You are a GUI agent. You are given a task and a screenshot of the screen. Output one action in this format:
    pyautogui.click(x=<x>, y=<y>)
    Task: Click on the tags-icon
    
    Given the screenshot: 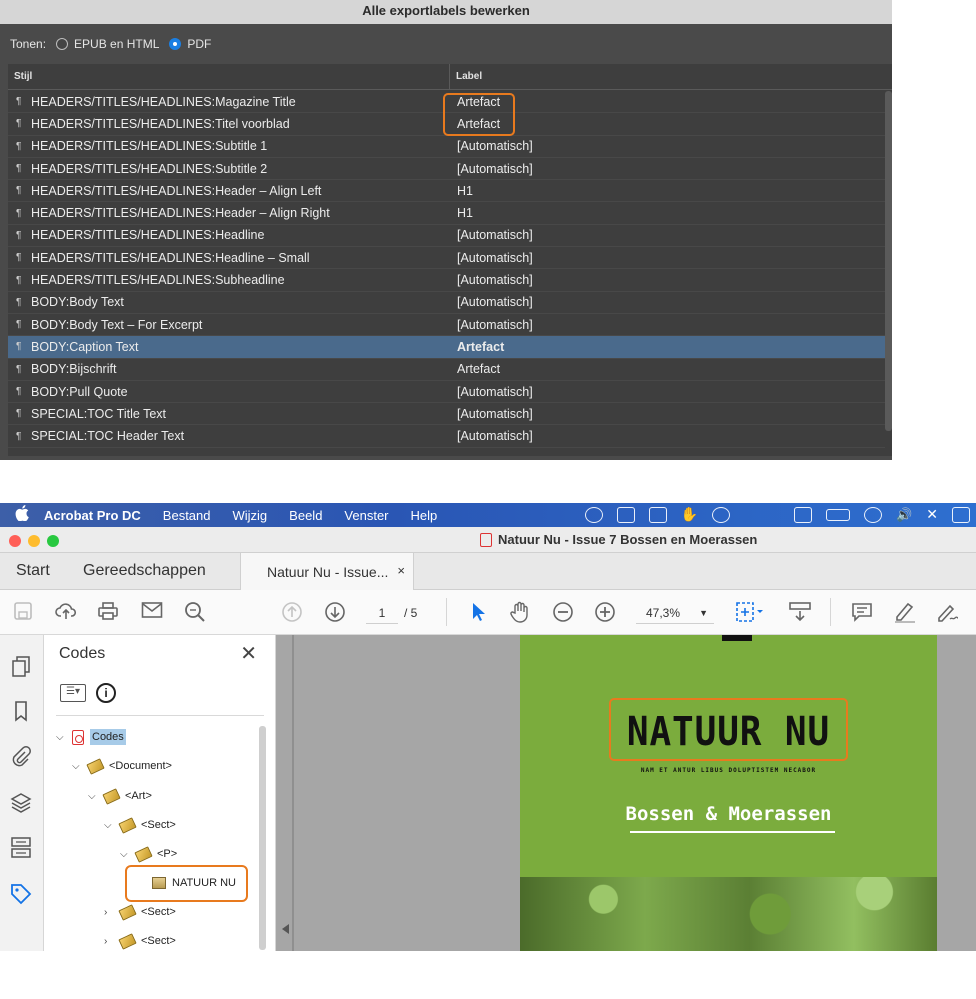 What is the action you would take?
    pyautogui.click(x=21, y=894)
    